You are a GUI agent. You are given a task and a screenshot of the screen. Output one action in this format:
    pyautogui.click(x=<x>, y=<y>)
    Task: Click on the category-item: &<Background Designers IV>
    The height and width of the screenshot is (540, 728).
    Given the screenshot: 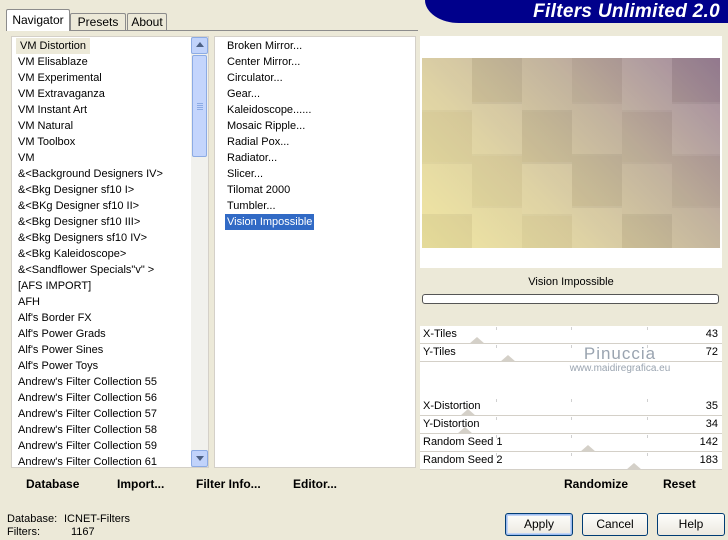 What is the action you would take?
    pyautogui.click(x=90, y=174)
    